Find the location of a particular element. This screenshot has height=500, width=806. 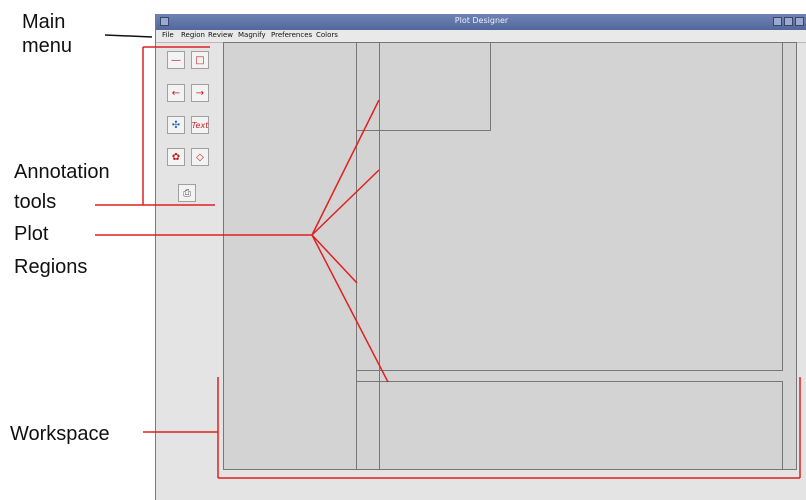

color-palette-icon: ✣ is located at coordinates (176, 125).